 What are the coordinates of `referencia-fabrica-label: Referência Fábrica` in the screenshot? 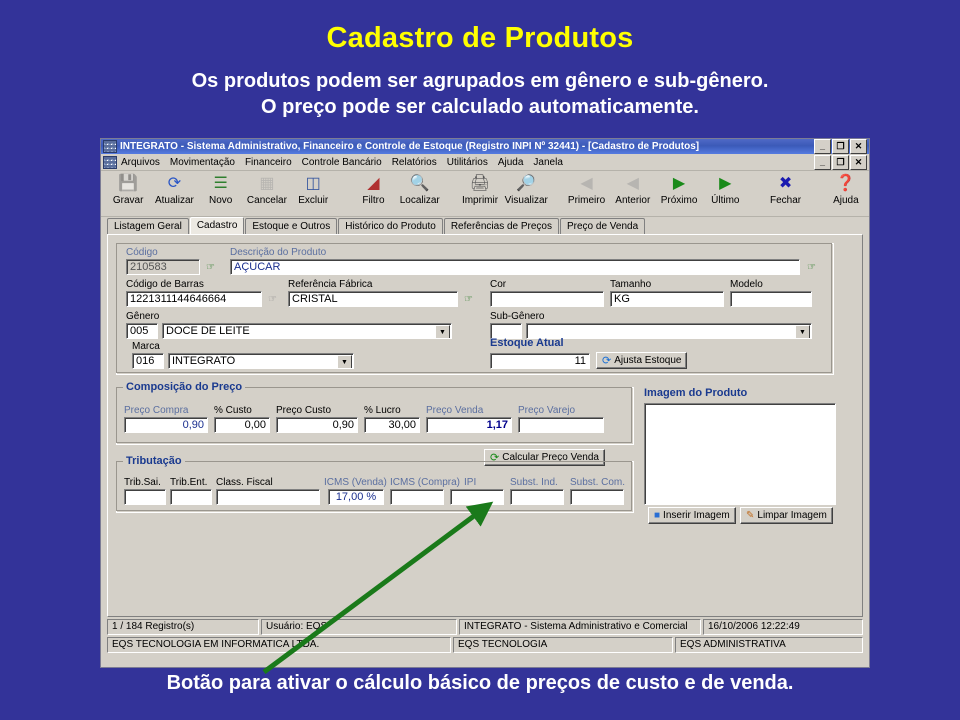 It's located at (330, 284).